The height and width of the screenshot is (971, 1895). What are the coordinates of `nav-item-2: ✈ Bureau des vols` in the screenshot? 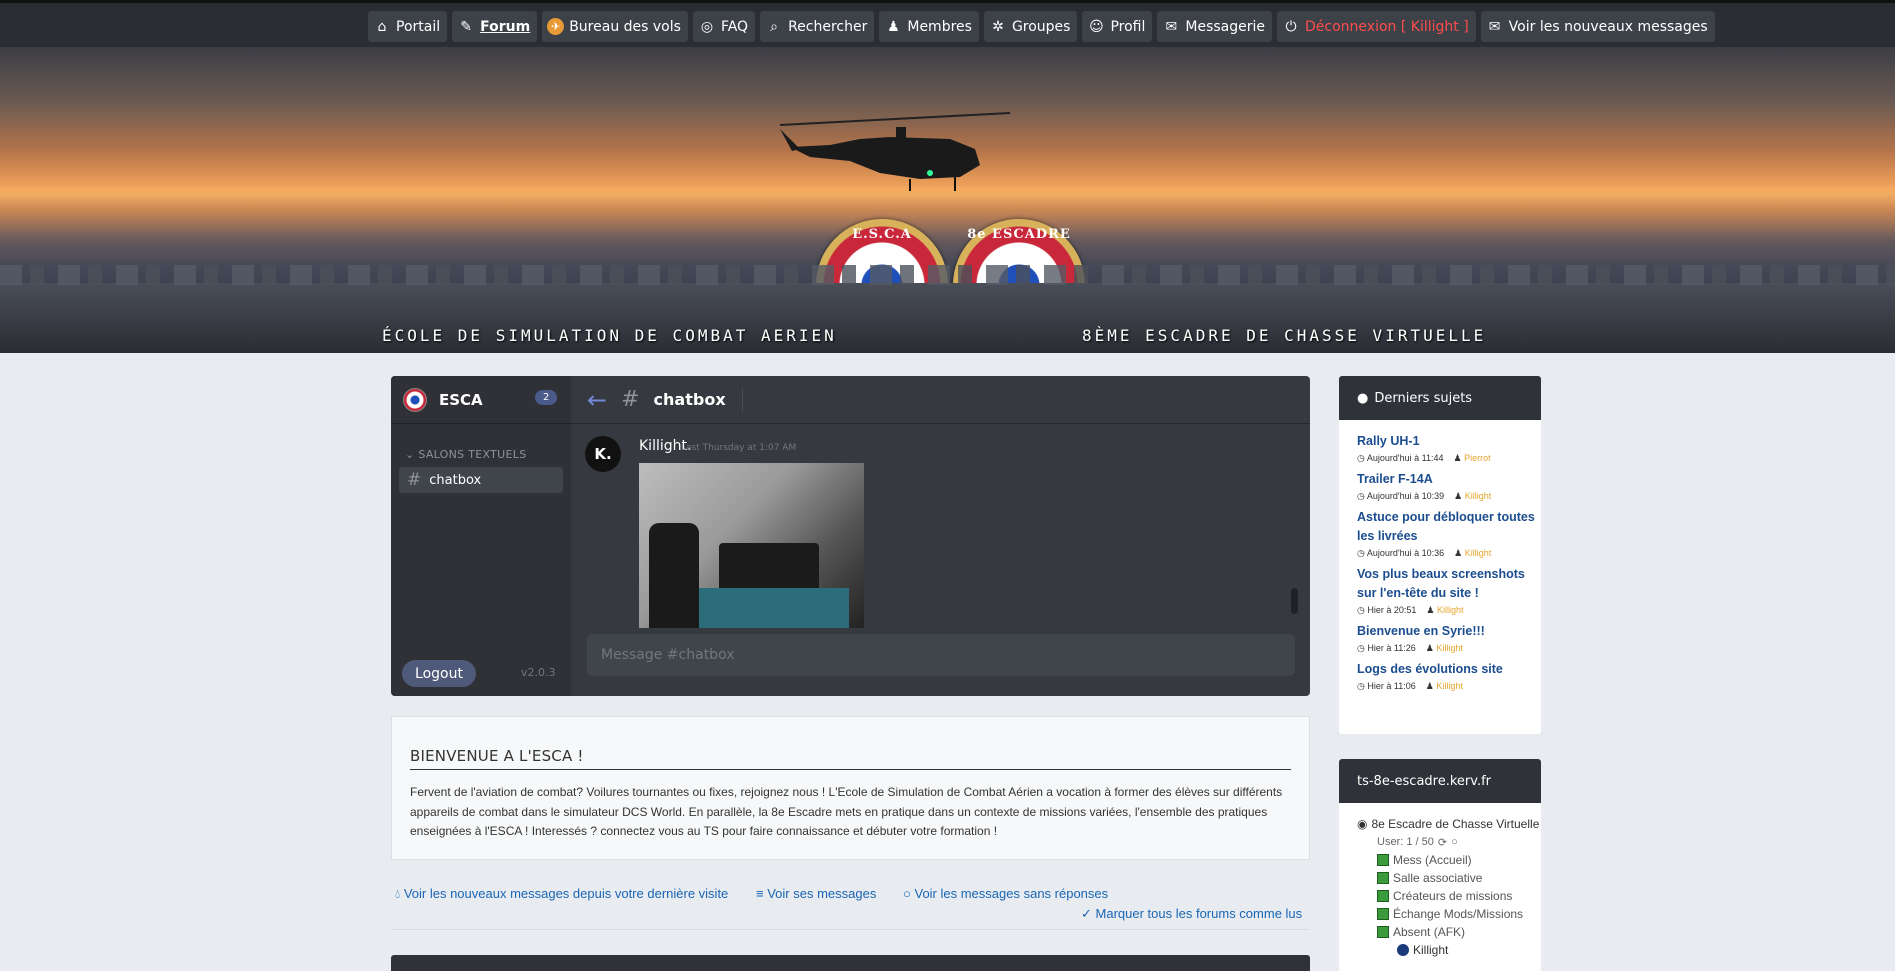 It's located at (615, 26).